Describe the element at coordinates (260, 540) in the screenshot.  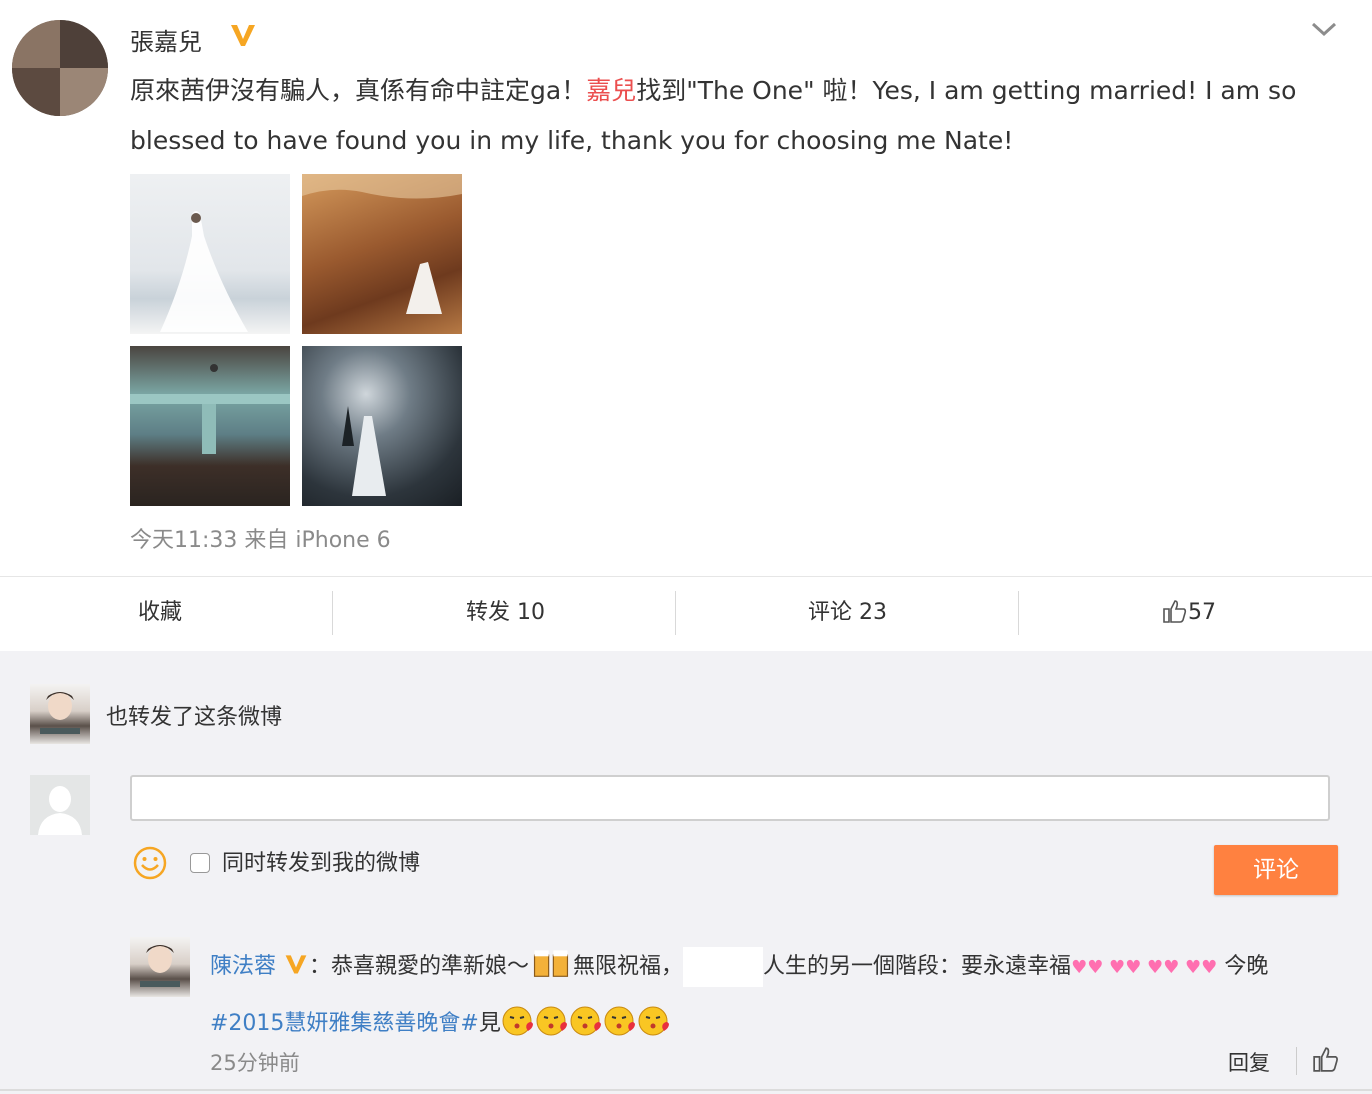
I see `post-meta: 今天11:33 来自 iPhone 6` at that location.